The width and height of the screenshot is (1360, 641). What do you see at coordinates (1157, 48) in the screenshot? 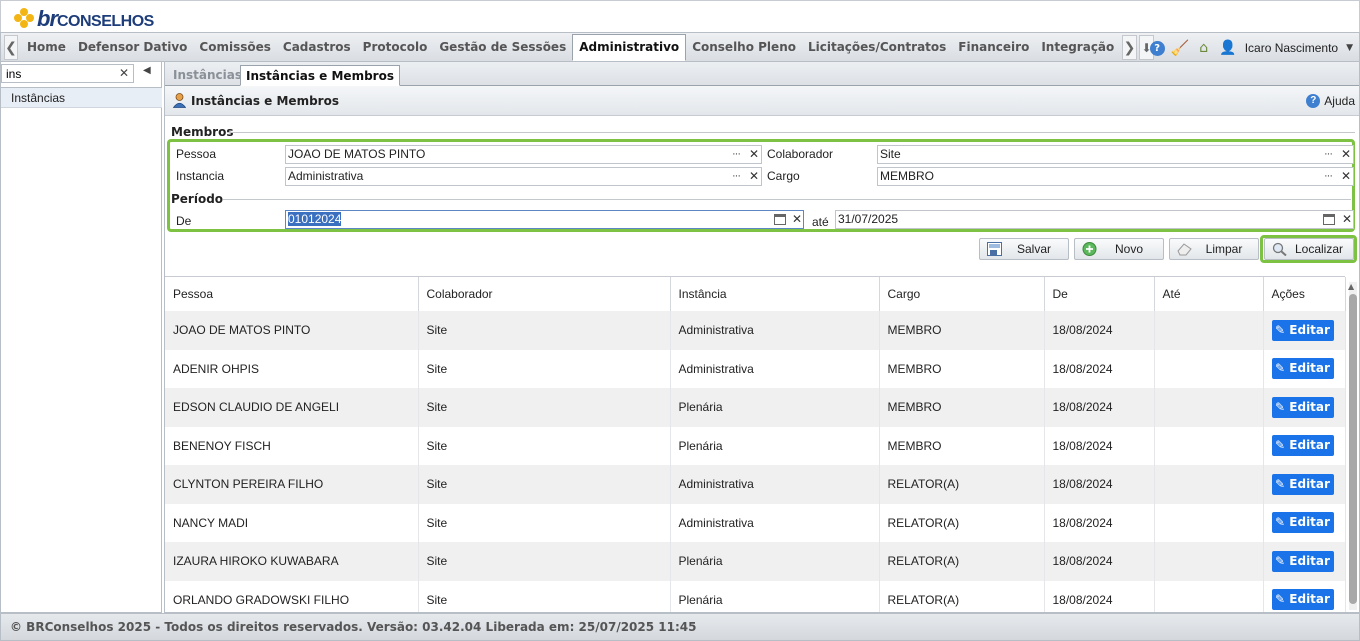
I see `help-icon: ?` at bounding box center [1157, 48].